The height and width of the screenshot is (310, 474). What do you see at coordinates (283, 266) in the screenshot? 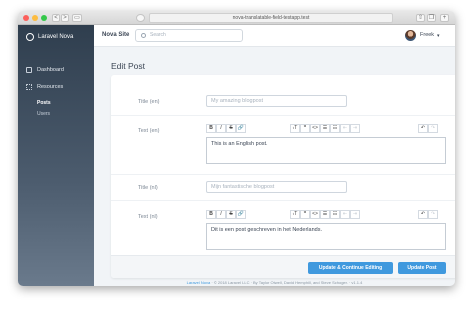
I see `form-actions: Update & Continue Editing Update Post` at bounding box center [283, 266].